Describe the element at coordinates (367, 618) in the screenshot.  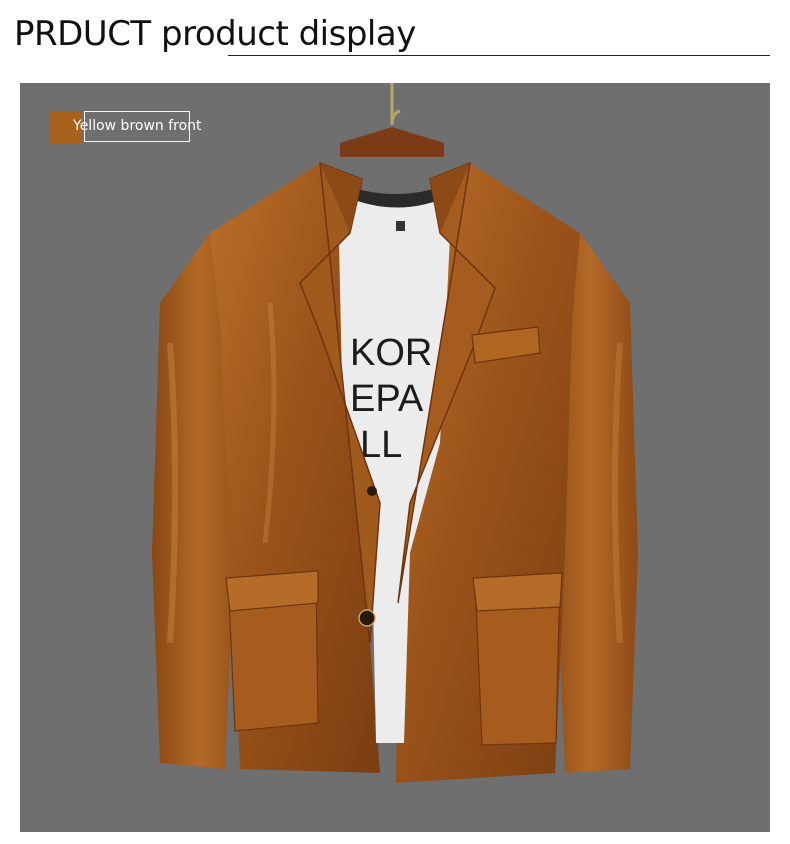
I see `button-lower` at that location.